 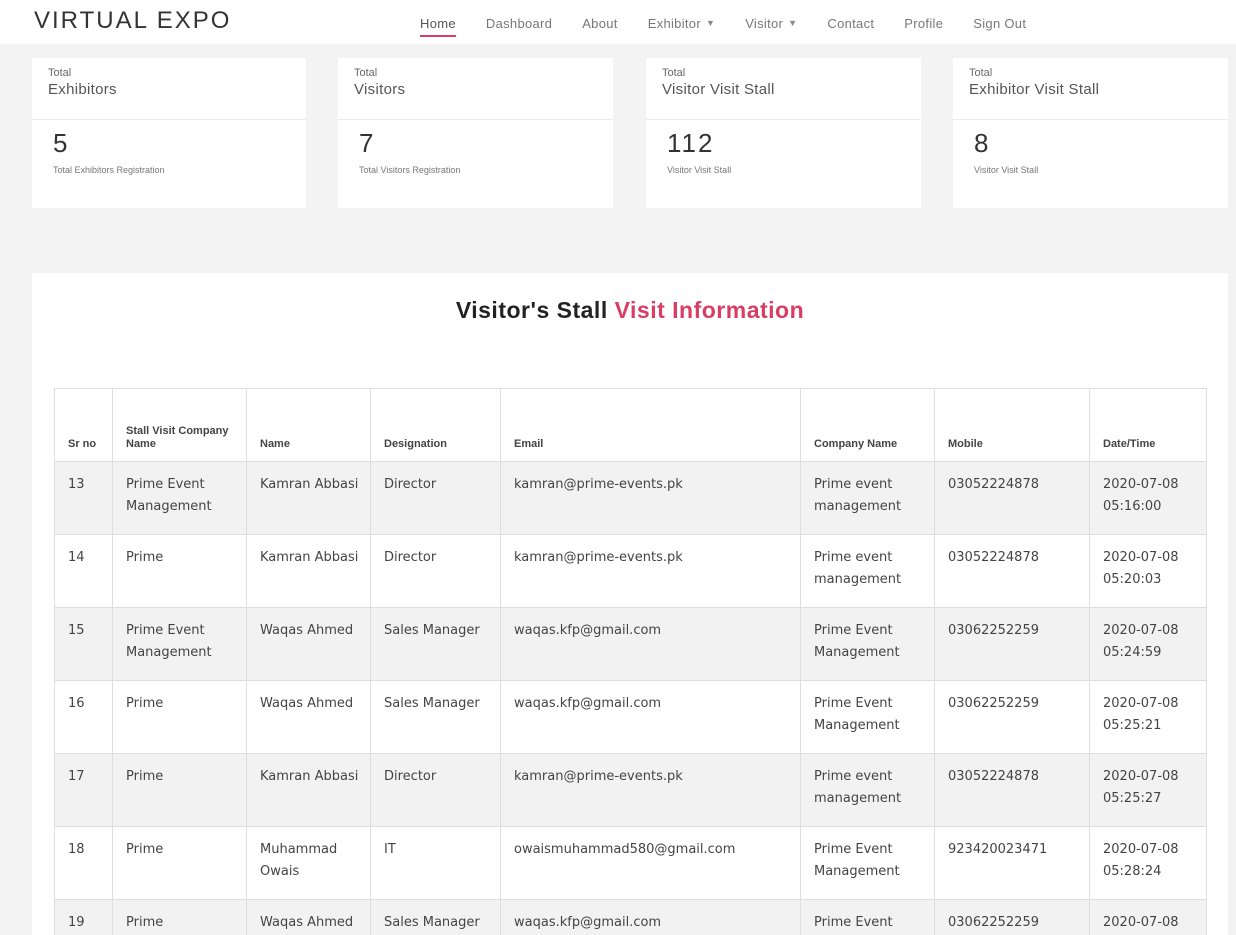 I want to click on nav-home-label: Home, so click(x=438, y=23).